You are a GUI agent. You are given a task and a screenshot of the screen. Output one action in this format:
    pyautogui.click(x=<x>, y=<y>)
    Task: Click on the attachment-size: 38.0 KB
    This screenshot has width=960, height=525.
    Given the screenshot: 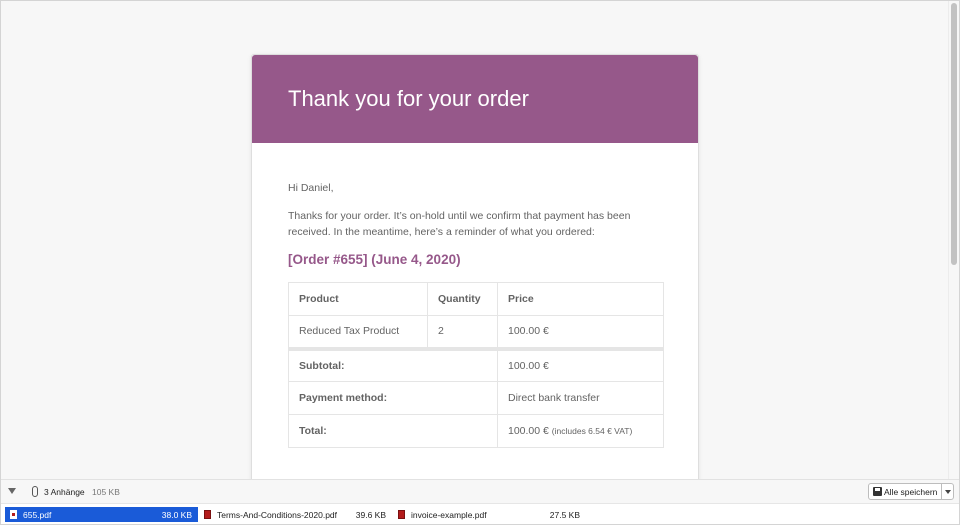 What is the action you would take?
    pyautogui.click(x=176, y=514)
    